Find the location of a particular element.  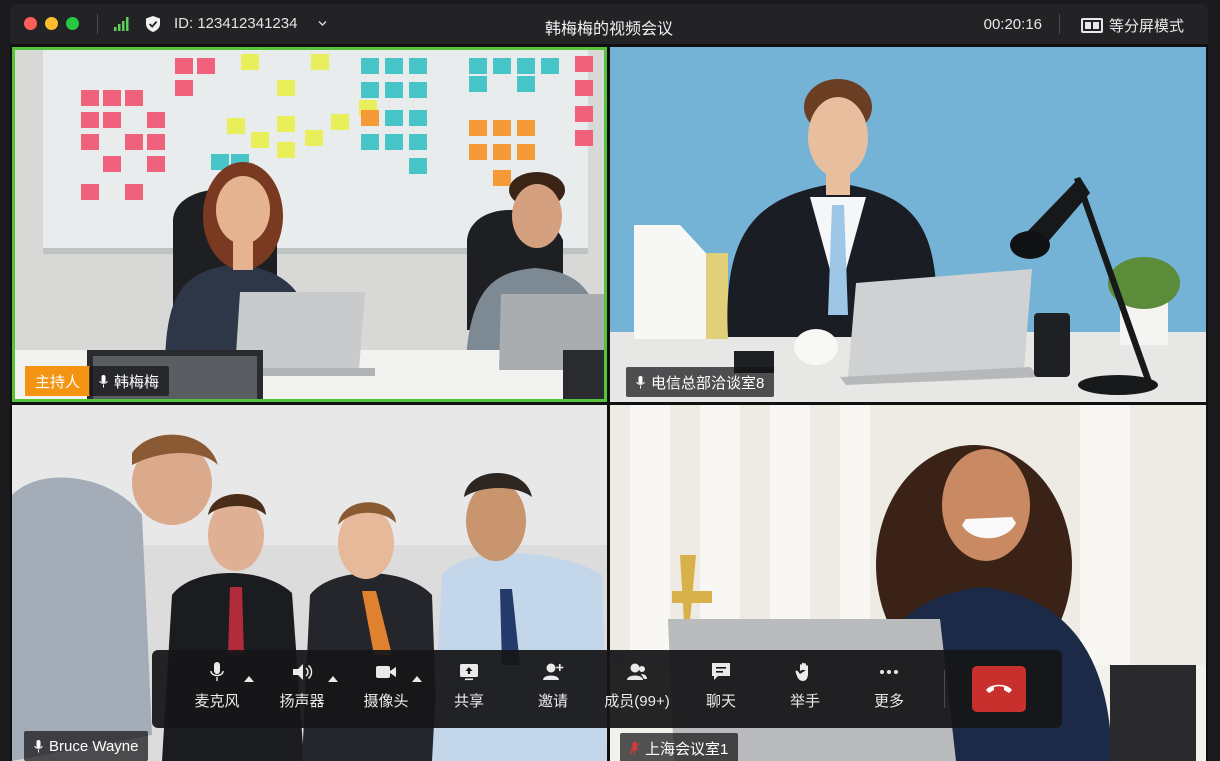

speaker-options-caret is located at coordinates (333, 679).